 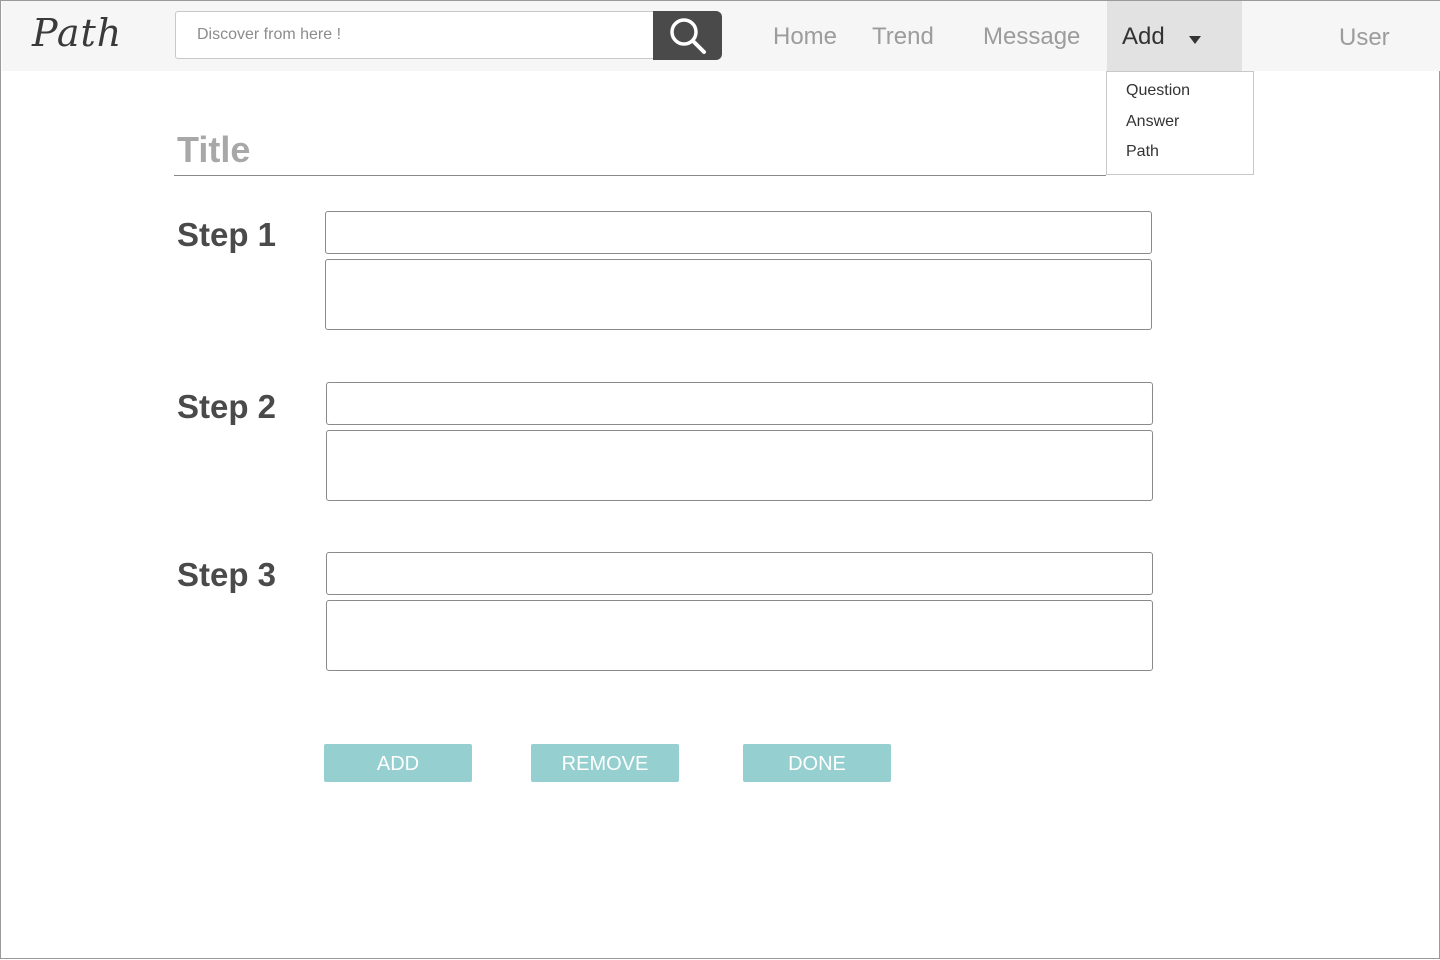 I want to click on remove-step-button: REMOVE, so click(x=605, y=763).